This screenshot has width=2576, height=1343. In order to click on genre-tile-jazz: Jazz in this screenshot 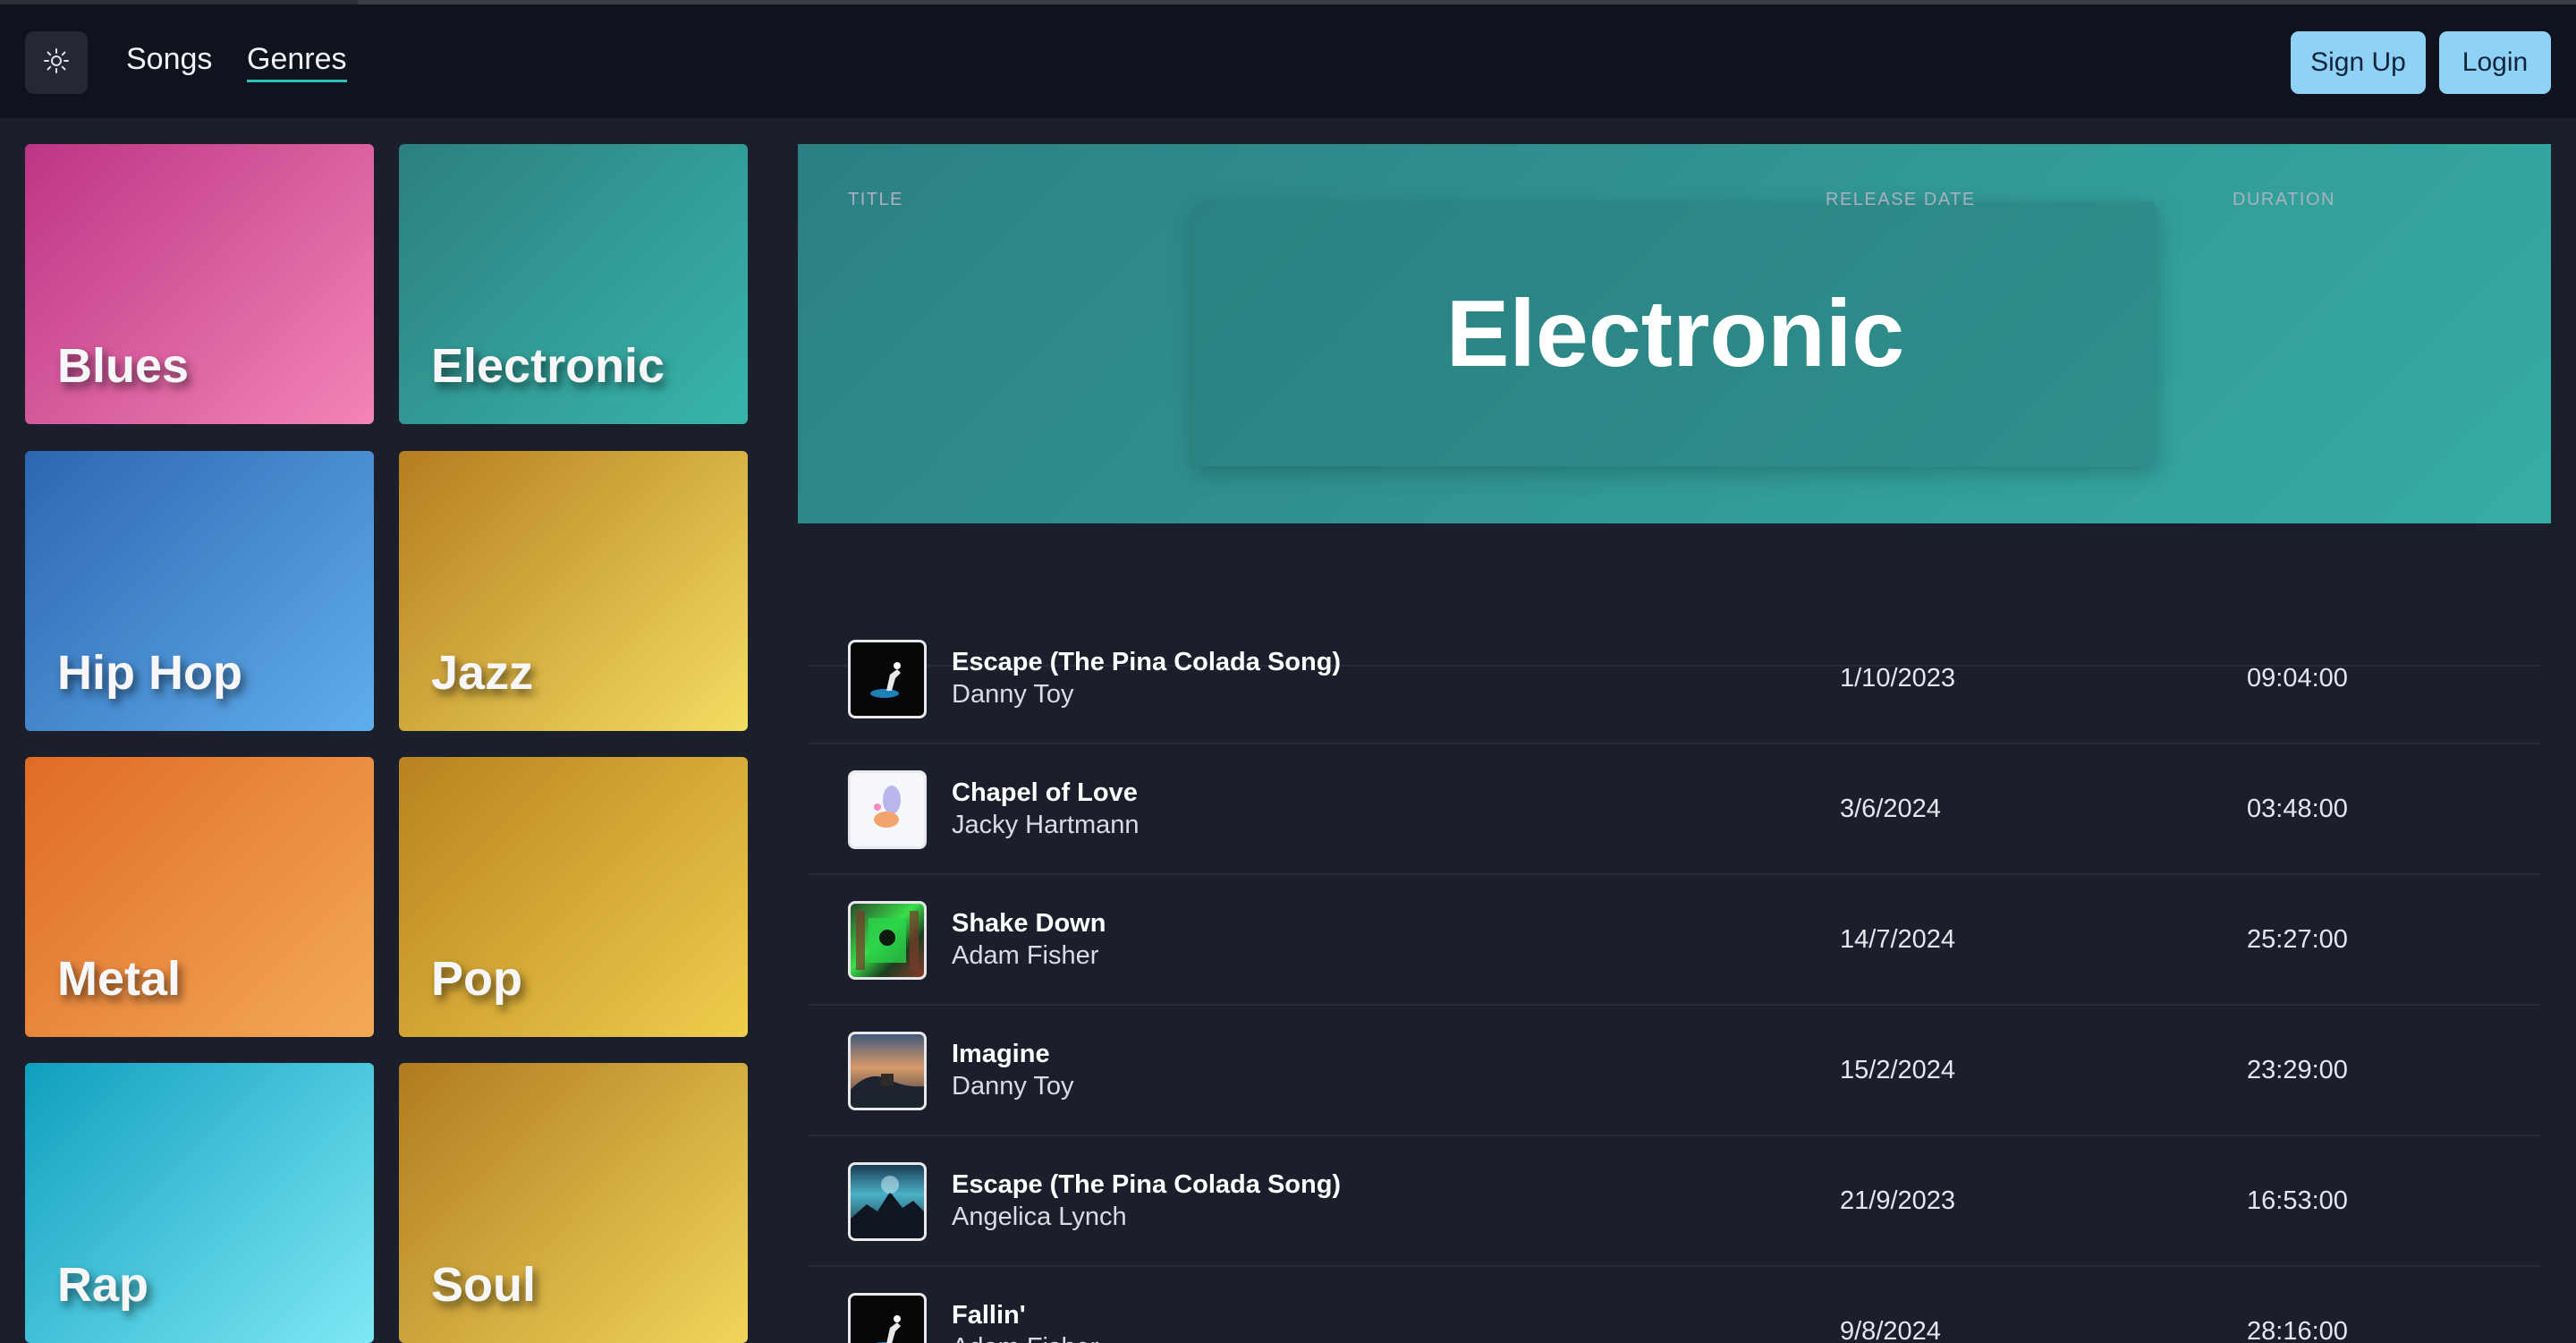, I will do `click(573, 591)`.